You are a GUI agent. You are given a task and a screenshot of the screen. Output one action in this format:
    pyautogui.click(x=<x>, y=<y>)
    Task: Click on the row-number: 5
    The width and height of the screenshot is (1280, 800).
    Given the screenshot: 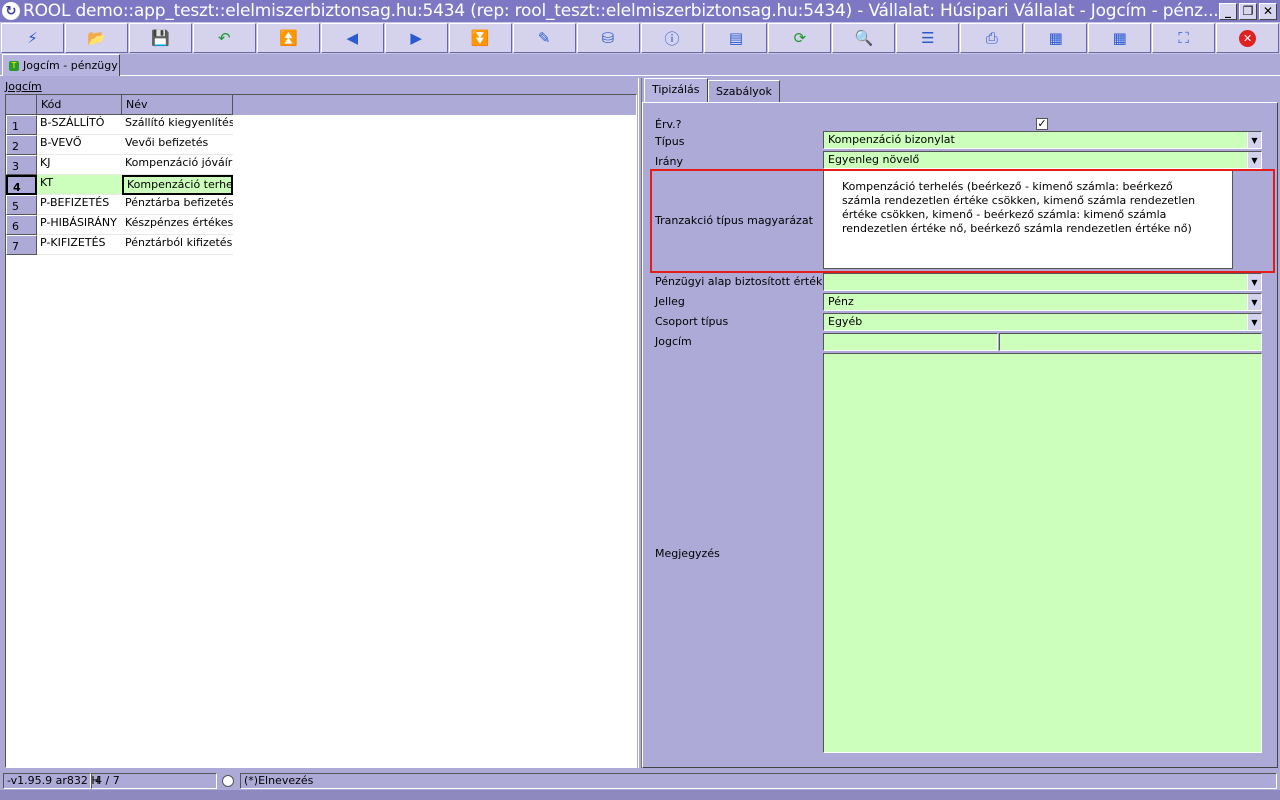 What is the action you would take?
    pyautogui.click(x=21, y=205)
    